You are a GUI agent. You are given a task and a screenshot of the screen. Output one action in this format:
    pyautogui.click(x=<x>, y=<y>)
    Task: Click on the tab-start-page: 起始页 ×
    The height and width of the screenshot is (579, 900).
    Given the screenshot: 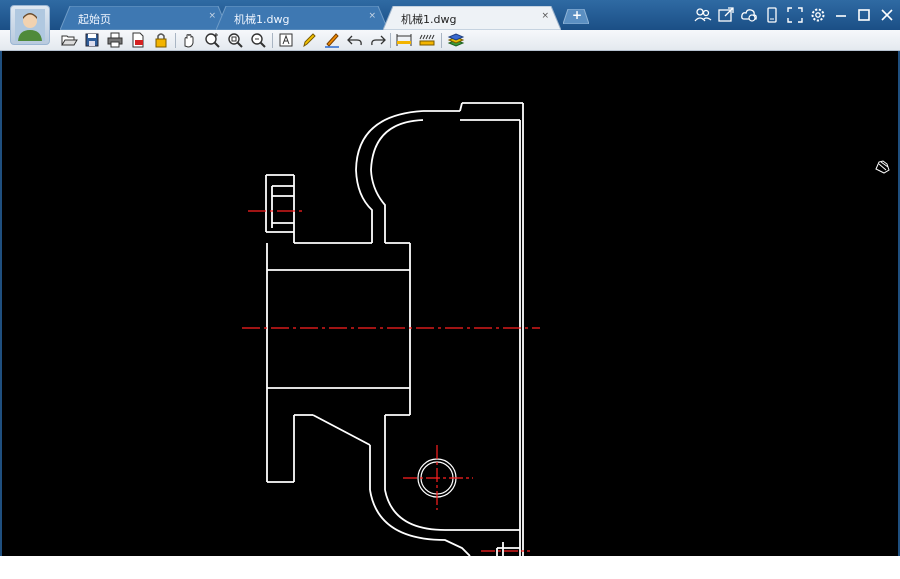 What is the action you would take?
    pyautogui.click(x=144, y=18)
    